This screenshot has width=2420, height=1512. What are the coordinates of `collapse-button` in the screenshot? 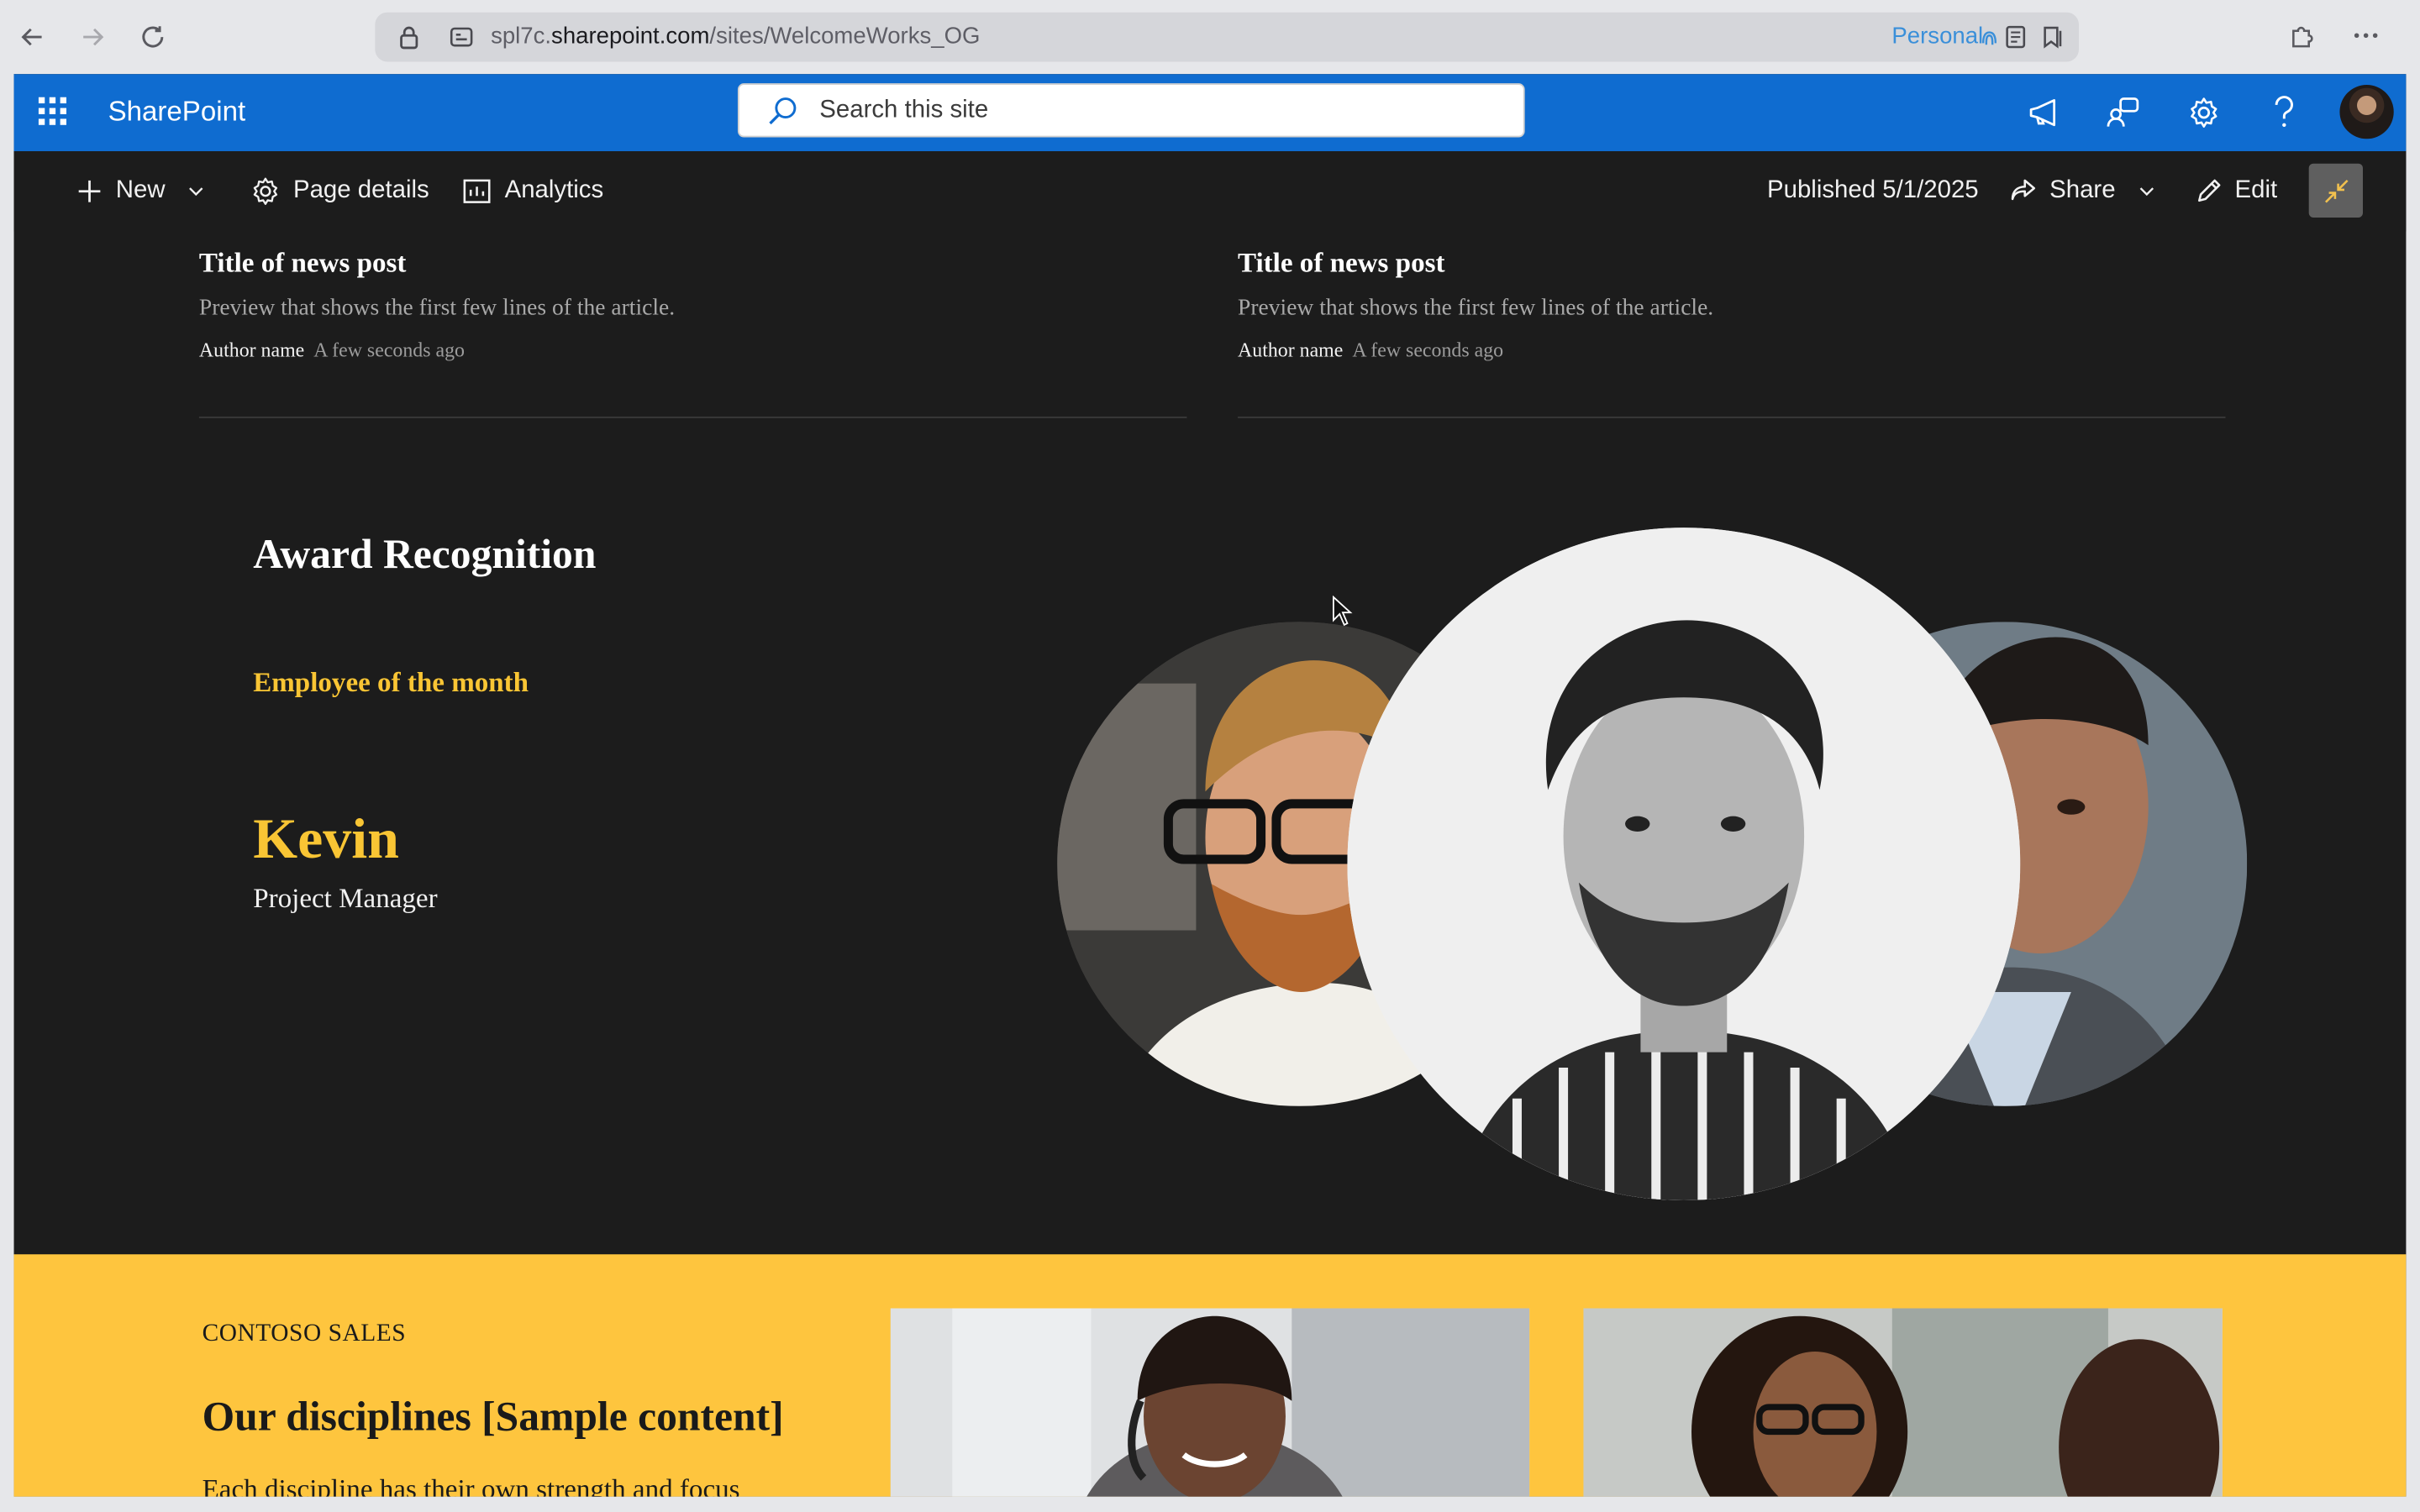 It's located at (2335, 190).